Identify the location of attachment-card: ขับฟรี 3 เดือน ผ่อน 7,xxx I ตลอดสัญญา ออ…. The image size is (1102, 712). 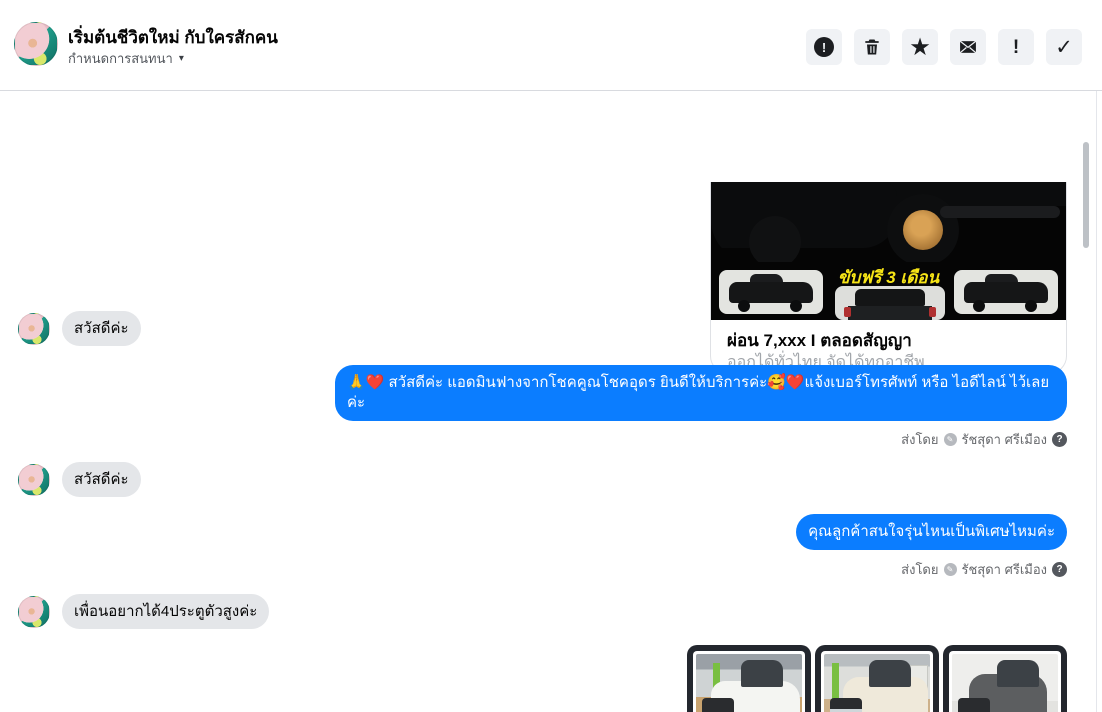
(888, 278).